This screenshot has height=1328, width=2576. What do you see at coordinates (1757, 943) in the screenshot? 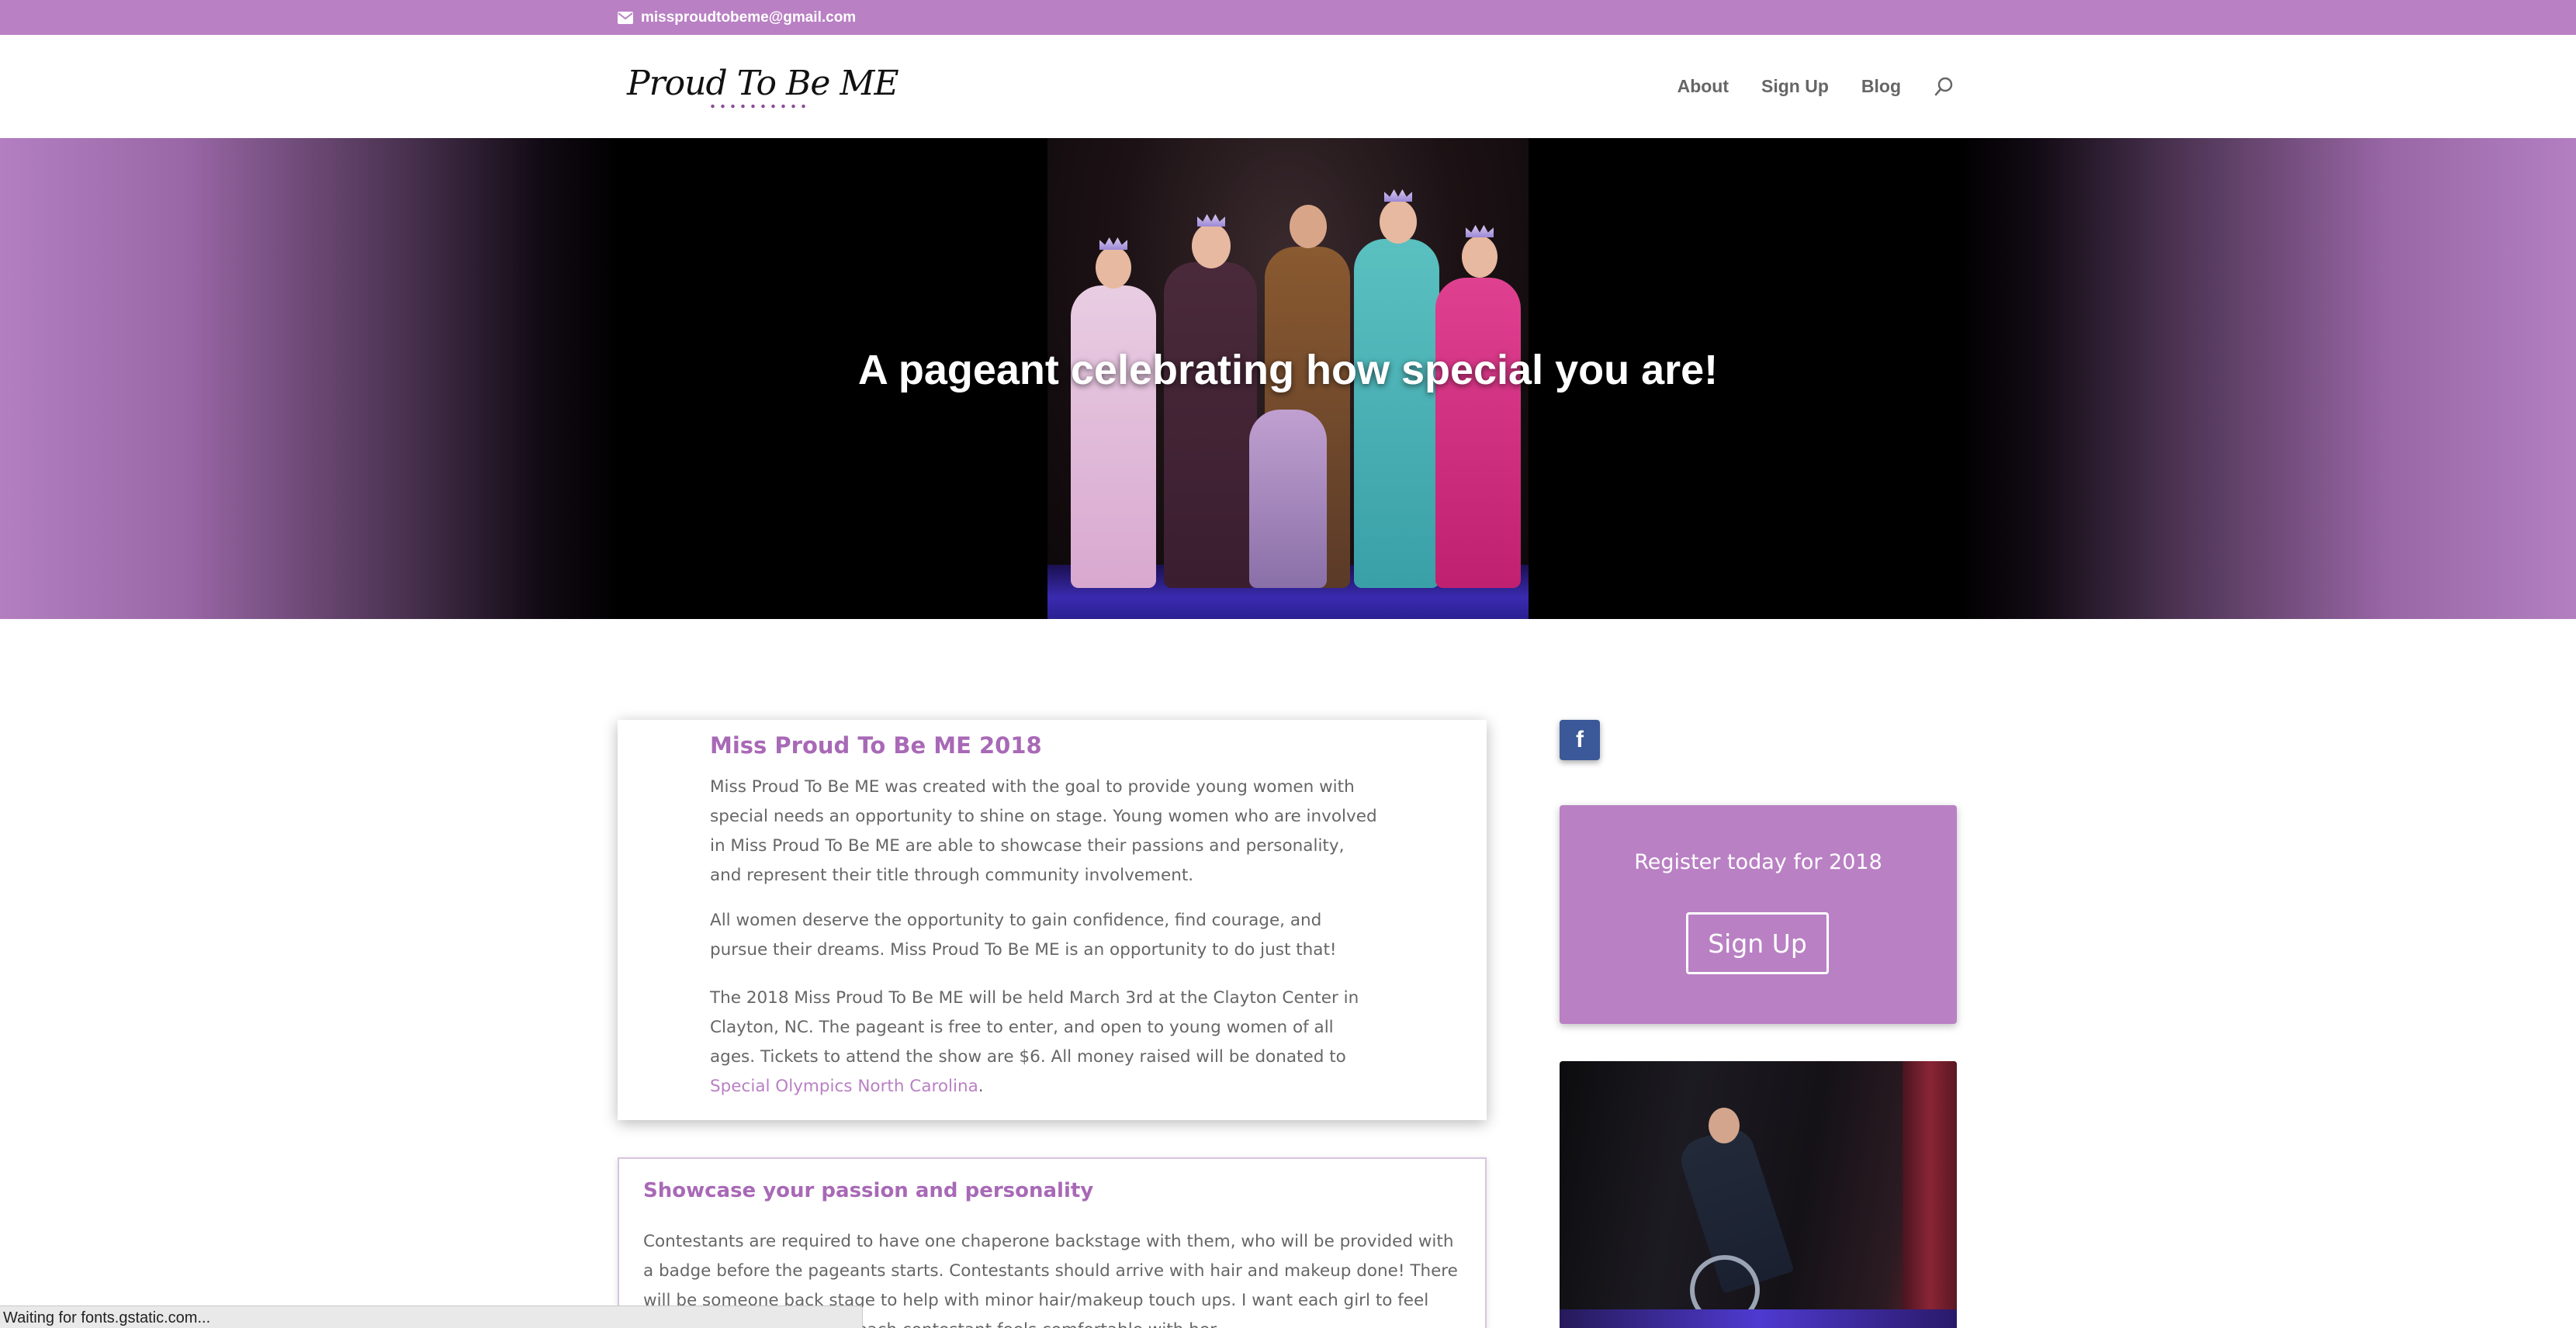
I see `sign-up-button: Sign Up` at bounding box center [1757, 943].